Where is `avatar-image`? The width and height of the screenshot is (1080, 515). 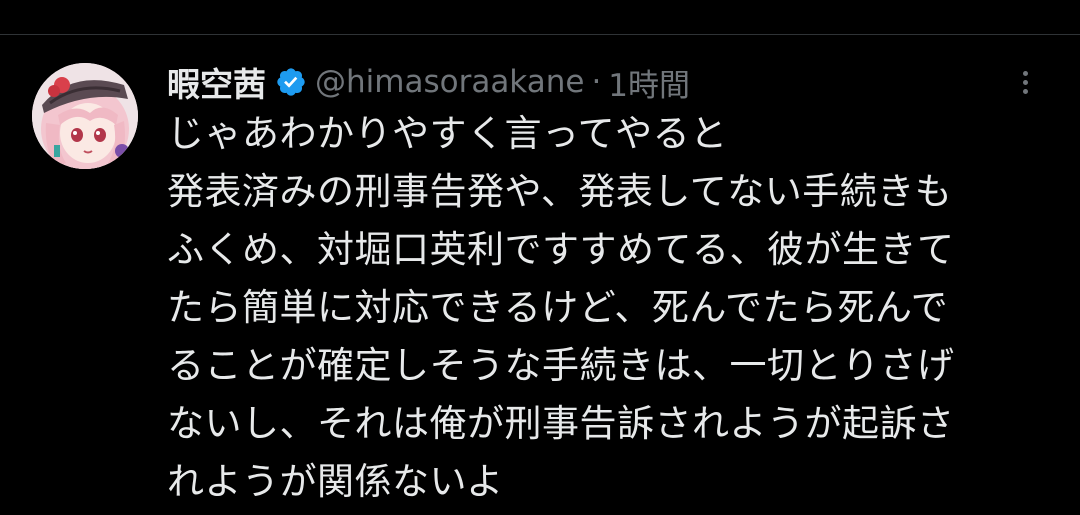
avatar-image is located at coordinates (85, 116).